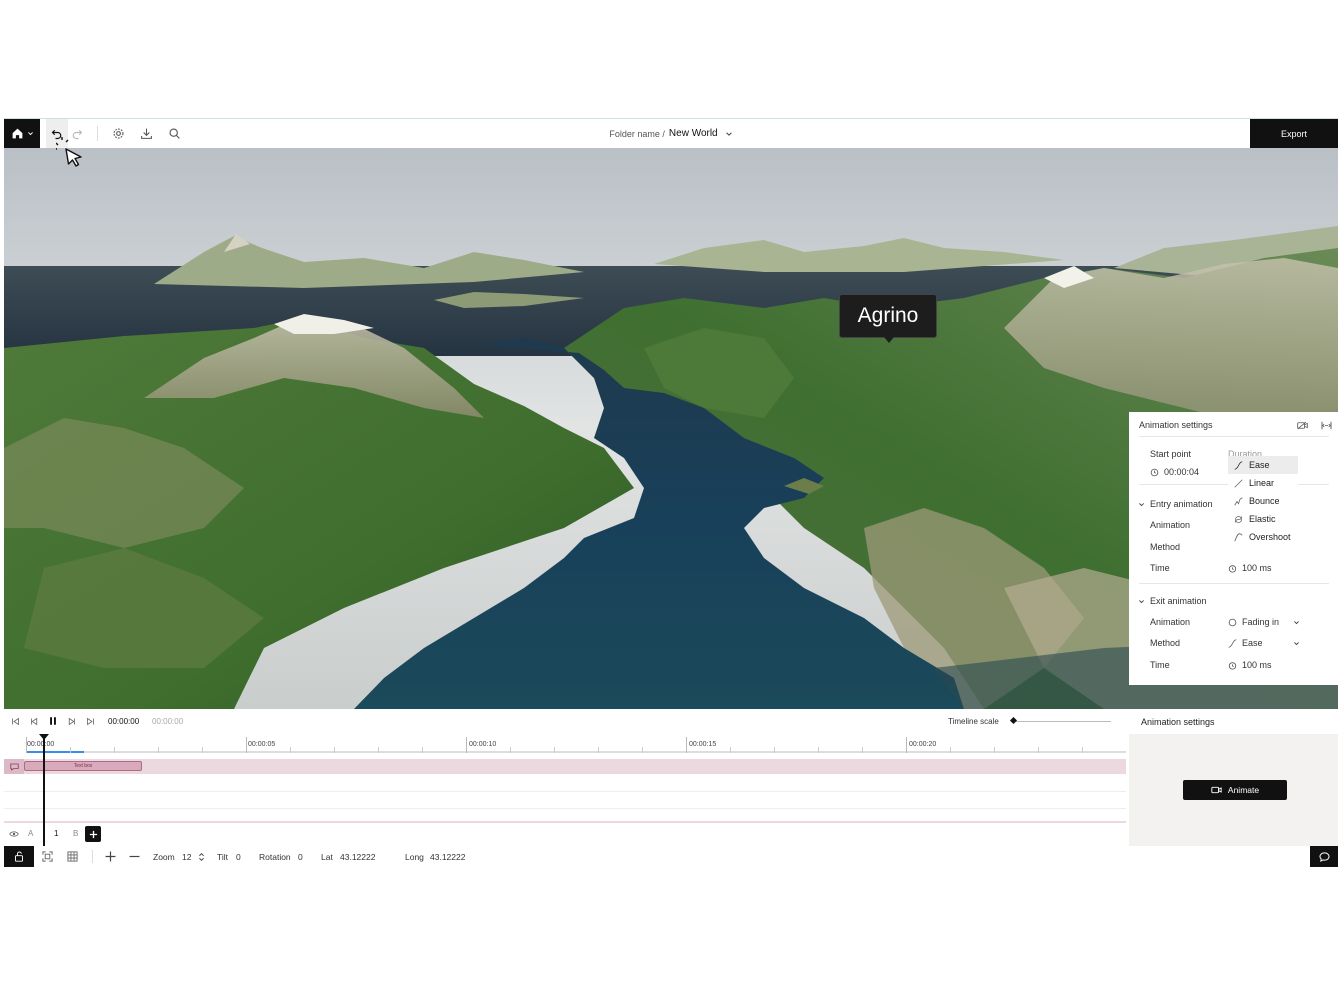 The image size is (1342, 1000). What do you see at coordinates (14, 767) in the screenshot?
I see `comment-icon` at bounding box center [14, 767].